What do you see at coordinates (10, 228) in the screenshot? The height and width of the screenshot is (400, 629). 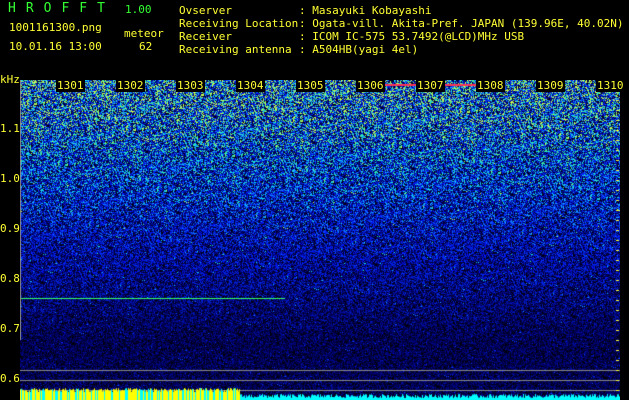 I see `freq-label: 0.9` at bounding box center [10, 228].